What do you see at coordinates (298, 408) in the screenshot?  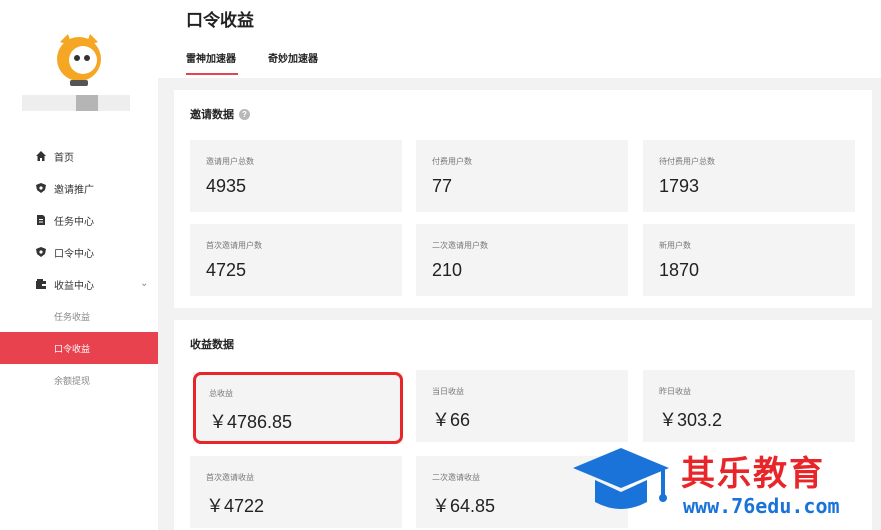 I see `highlight-box` at bounding box center [298, 408].